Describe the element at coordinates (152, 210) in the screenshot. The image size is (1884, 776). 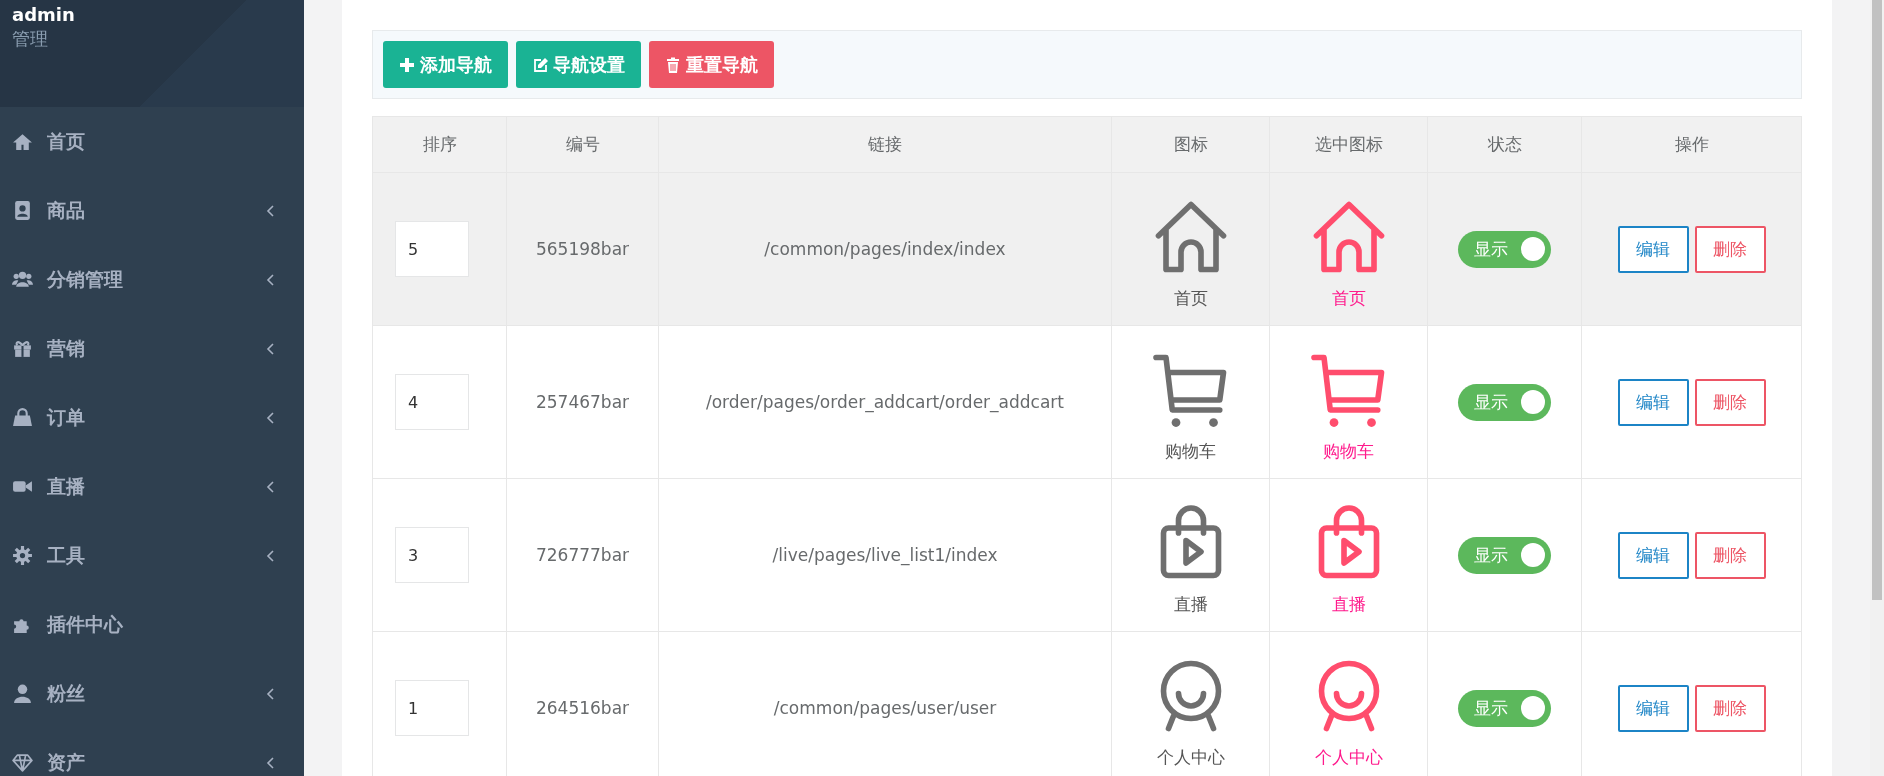
I see `sidebar-item: 商品` at that location.